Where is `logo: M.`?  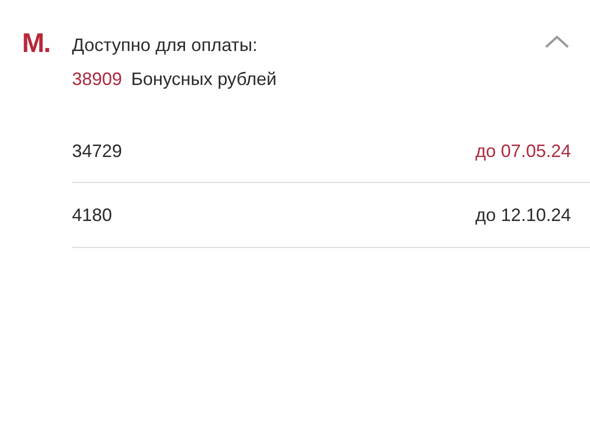 logo: M. is located at coordinates (36, 44).